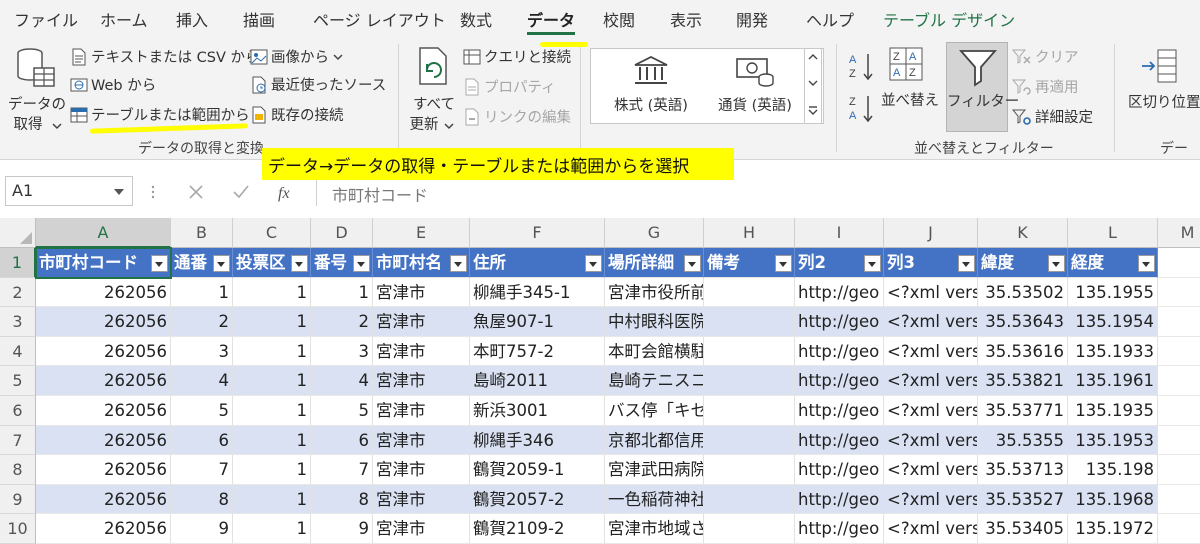 This screenshot has height=544, width=1200. Describe the element at coordinates (931, 263) in the screenshot. I see `table-header-cell: 列3` at that location.